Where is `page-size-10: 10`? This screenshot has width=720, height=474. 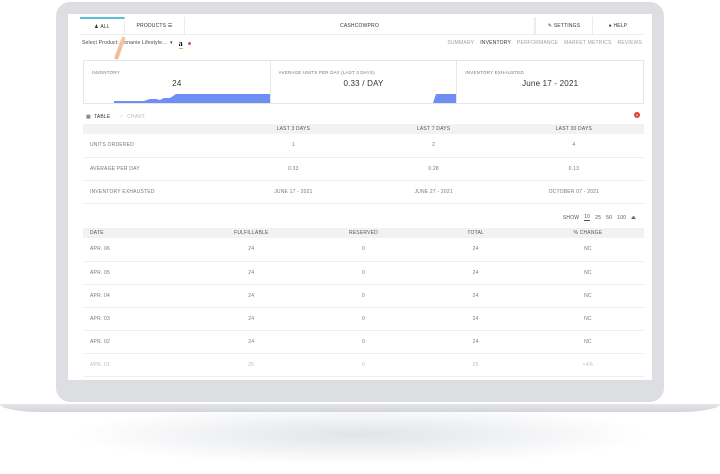 page-size-10: 10 is located at coordinates (587, 217).